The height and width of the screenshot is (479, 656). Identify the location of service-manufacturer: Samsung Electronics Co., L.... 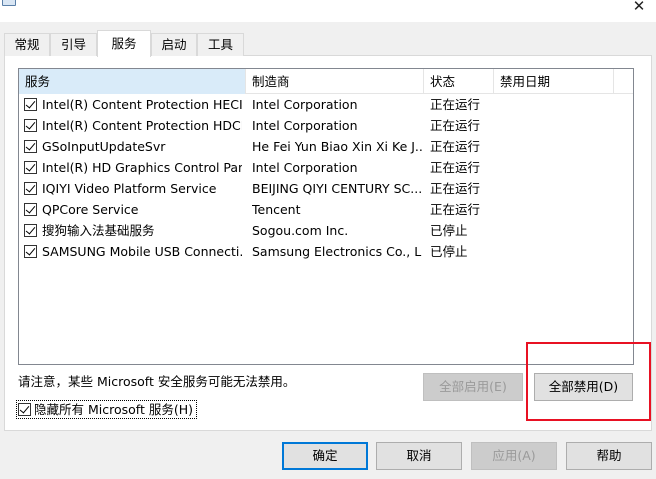
(337, 251).